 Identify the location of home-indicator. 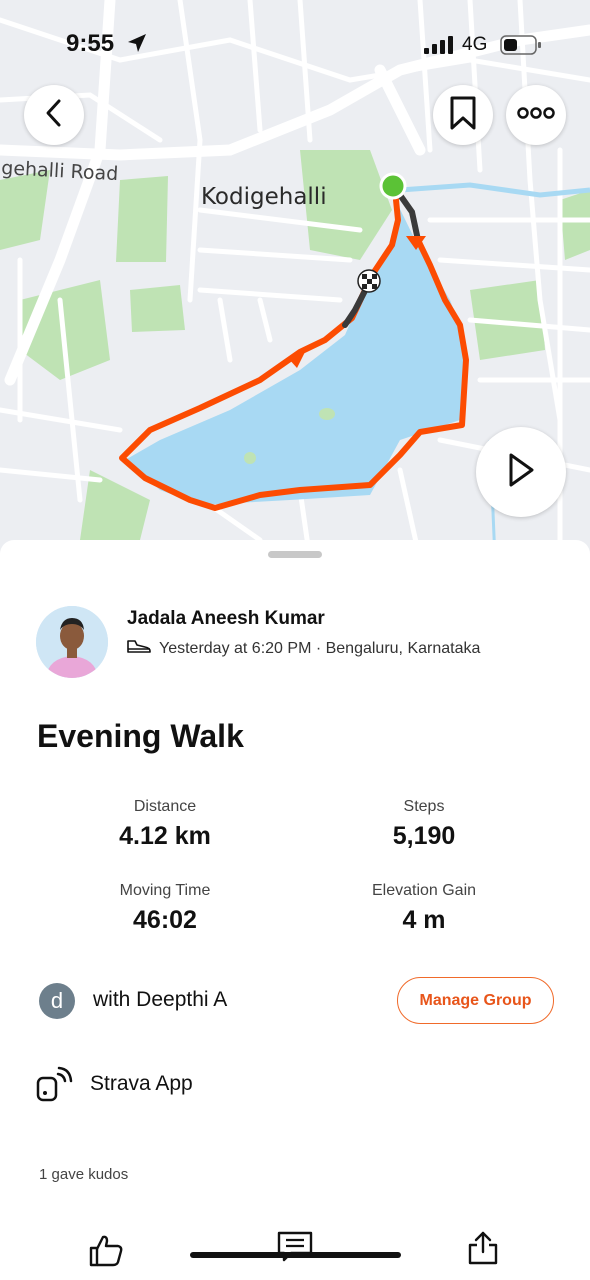
(295, 1255).